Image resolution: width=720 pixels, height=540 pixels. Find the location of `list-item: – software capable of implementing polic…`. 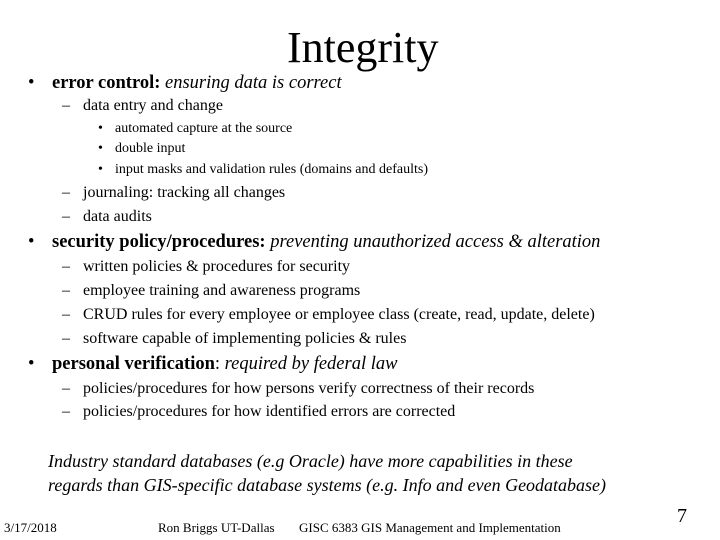

list-item: – software capable of implementing polic… is located at coordinates (234, 339).